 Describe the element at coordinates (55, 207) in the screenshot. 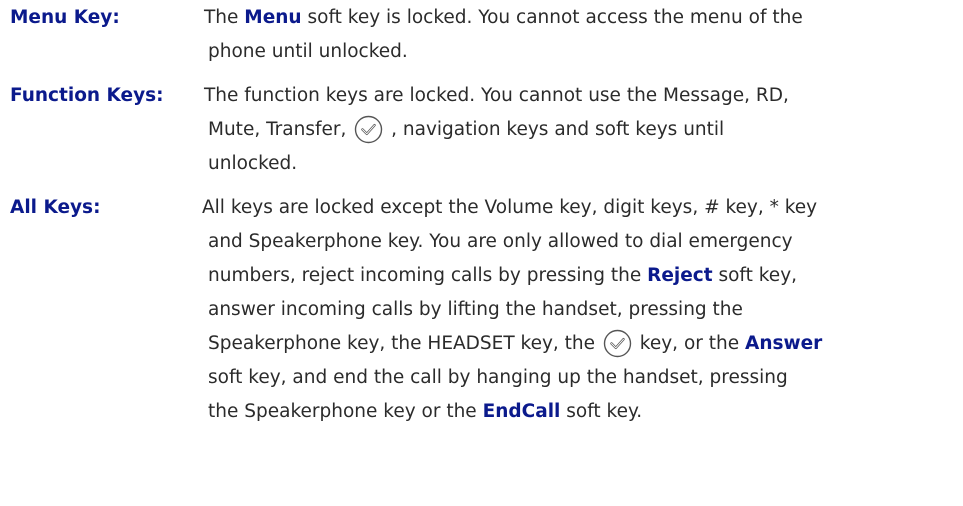

I see `all-keys-term: All Keys:` at that location.